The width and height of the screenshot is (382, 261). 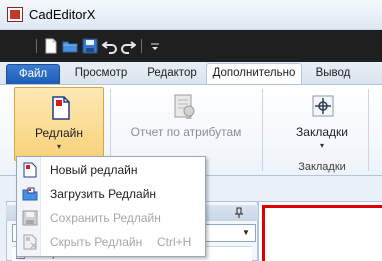 I want to click on pin-icon, so click(x=239, y=213).